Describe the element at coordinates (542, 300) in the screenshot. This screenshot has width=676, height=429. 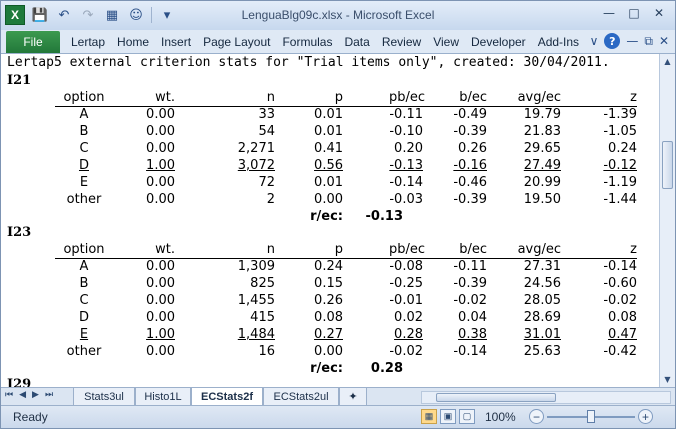
I see `table-cell-avg: 28.05` at that location.